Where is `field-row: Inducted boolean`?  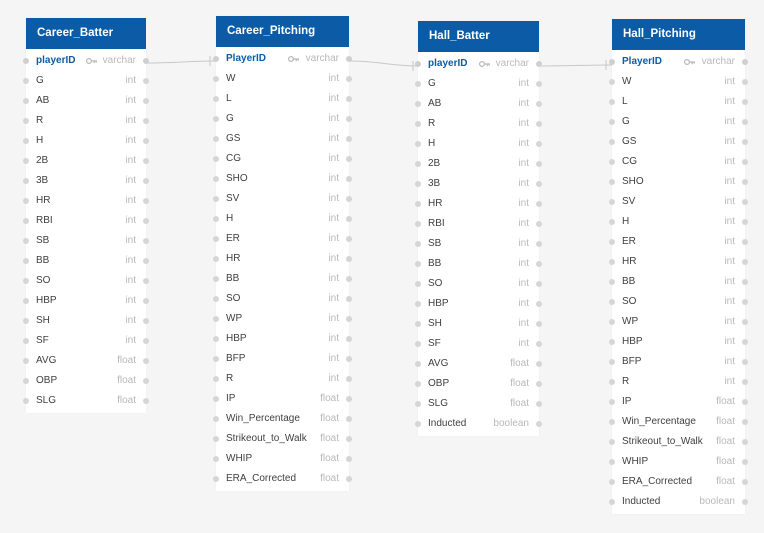 field-row: Inducted boolean is located at coordinates (478, 424).